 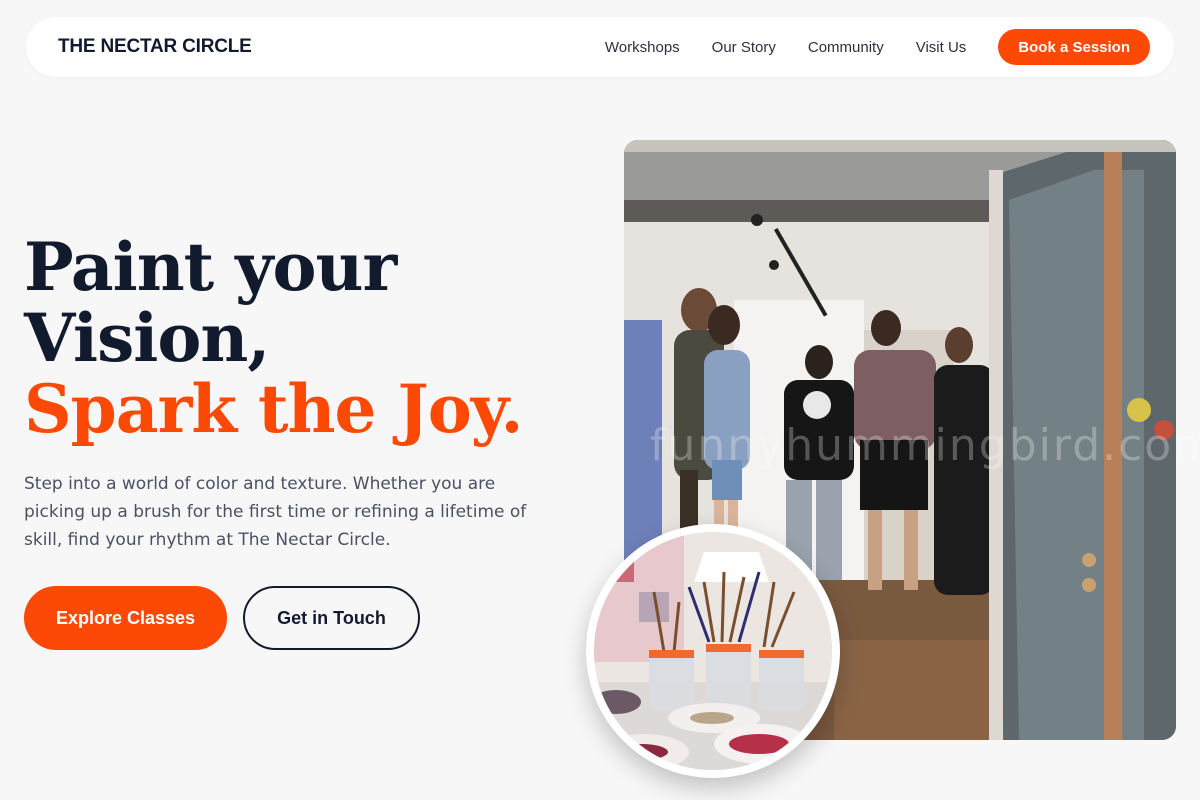 What do you see at coordinates (1074, 47) in the screenshot?
I see `book-session-button: Book a Session` at bounding box center [1074, 47].